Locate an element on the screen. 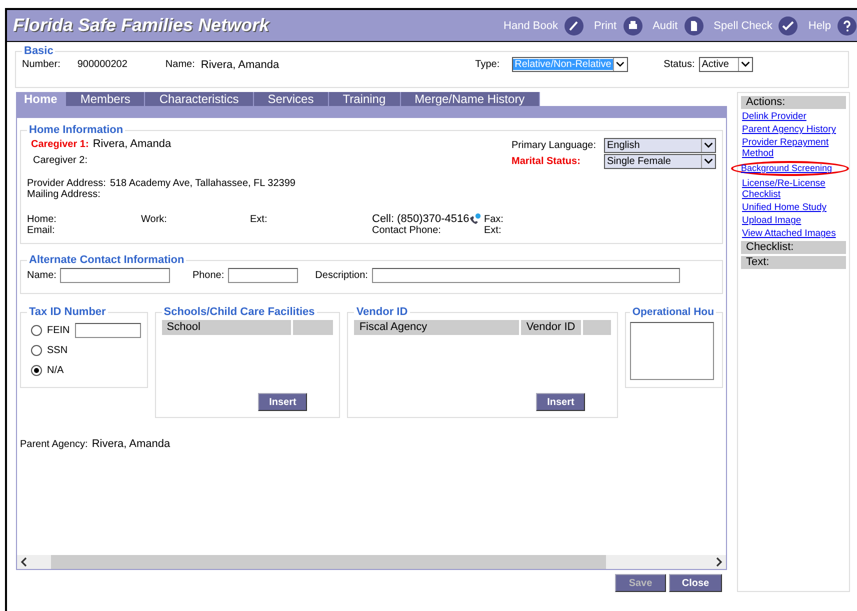 This screenshot has width=857, height=611. field-label: Description: is located at coordinates (341, 275).